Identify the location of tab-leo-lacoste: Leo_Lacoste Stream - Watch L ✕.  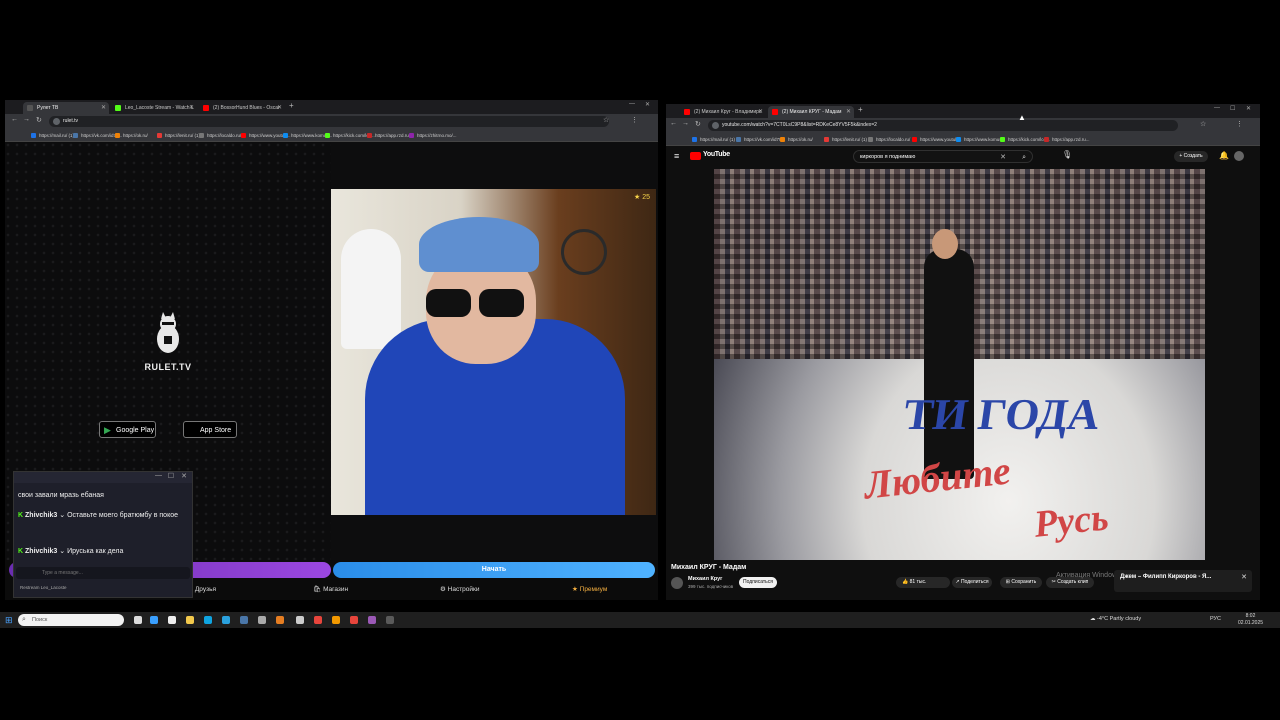
(154, 108).